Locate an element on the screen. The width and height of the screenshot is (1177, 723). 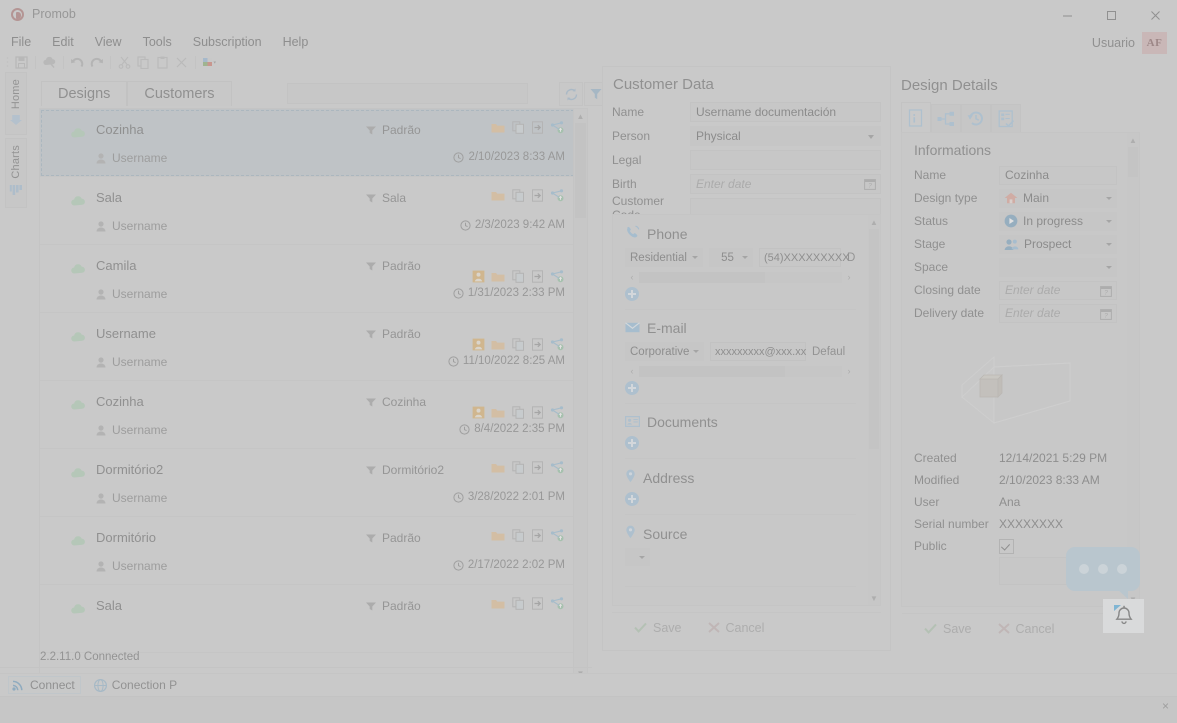
table-row: Sala Padrão is located at coordinates (307, 619).